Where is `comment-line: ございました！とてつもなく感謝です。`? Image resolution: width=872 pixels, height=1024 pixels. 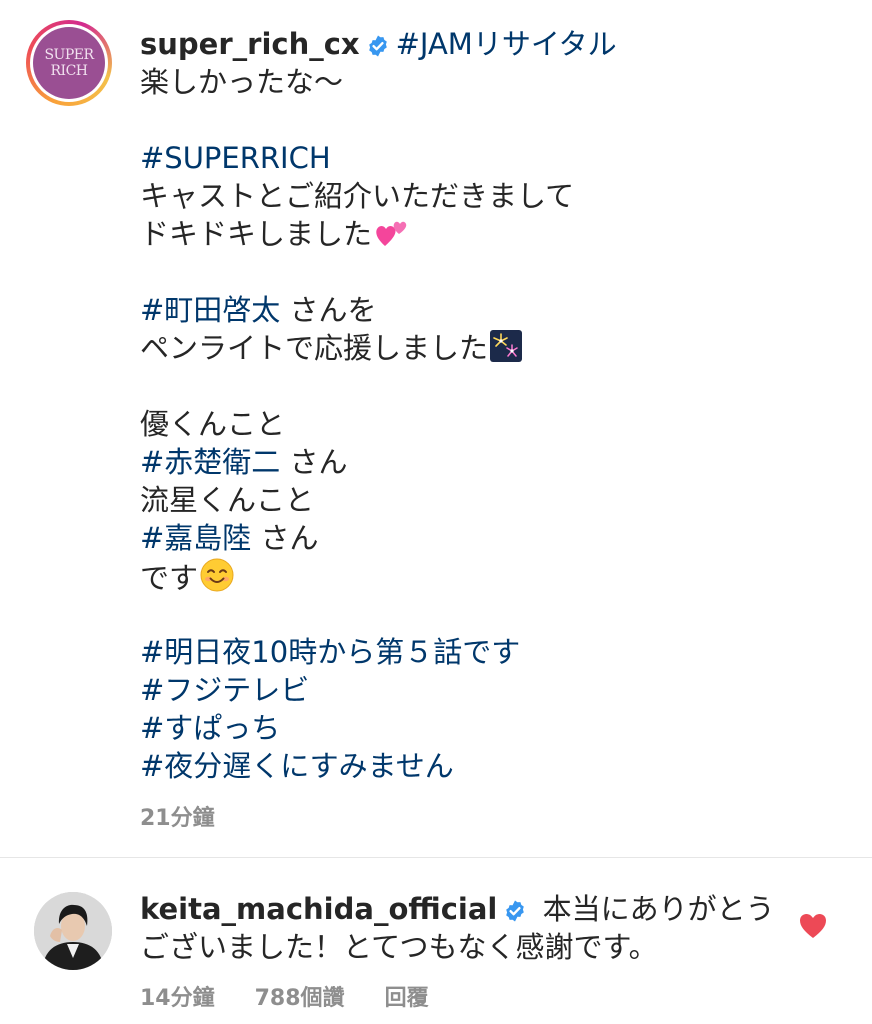 comment-line: ございました！とてつもなく感謝です。 is located at coordinates (399, 947).